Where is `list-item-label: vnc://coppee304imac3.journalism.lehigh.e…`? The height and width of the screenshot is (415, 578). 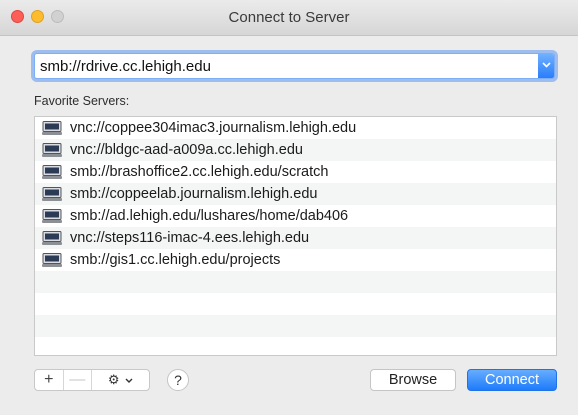 list-item-label: vnc://coppee304imac3.journalism.lehigh.e… is located at coordinates (213, 128).